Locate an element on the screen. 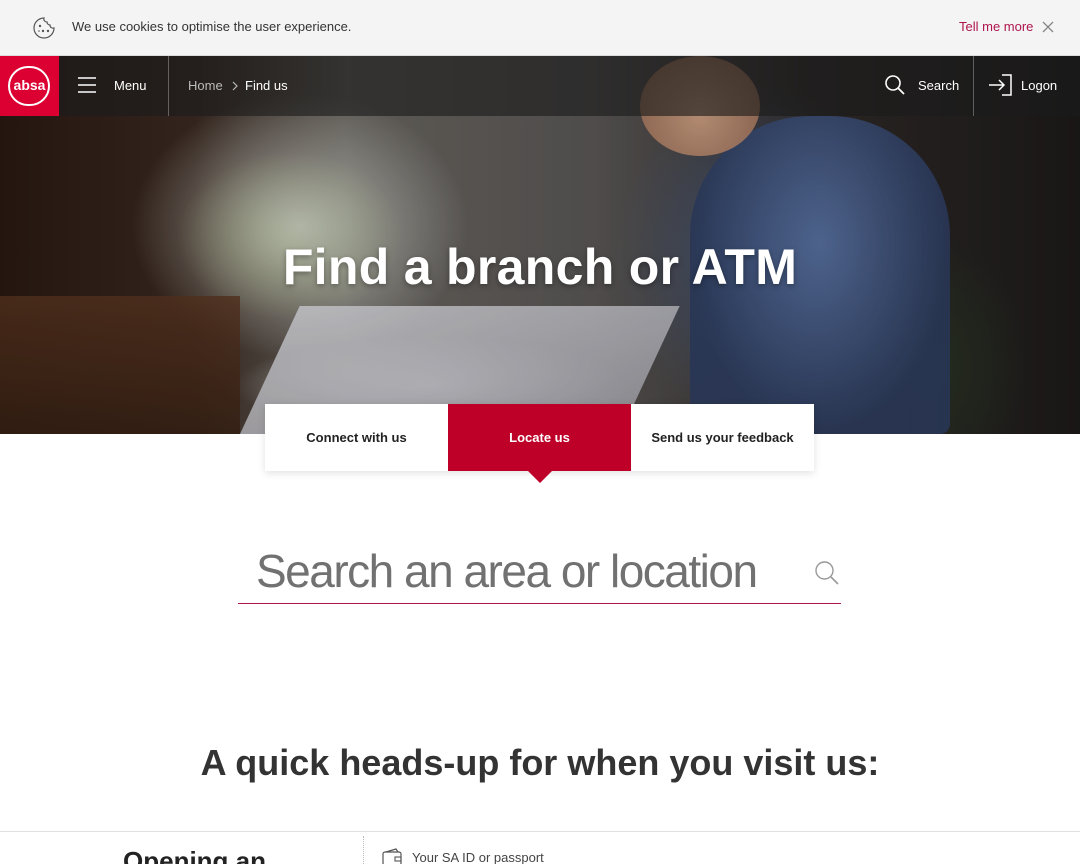 The image size is (1080, 864). tab-label: Send us your feedback is located at coordinates (722, 437).